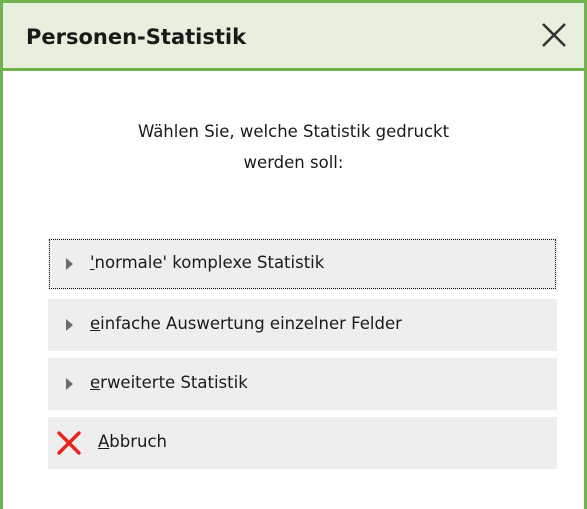 Image resolution: width=587 pixels, height=509 pixels. What do you see at coordinates (136, 37) in the screenshot?
I see `dialog-title: Personen-Statistik` at bounding box center [136, 37].